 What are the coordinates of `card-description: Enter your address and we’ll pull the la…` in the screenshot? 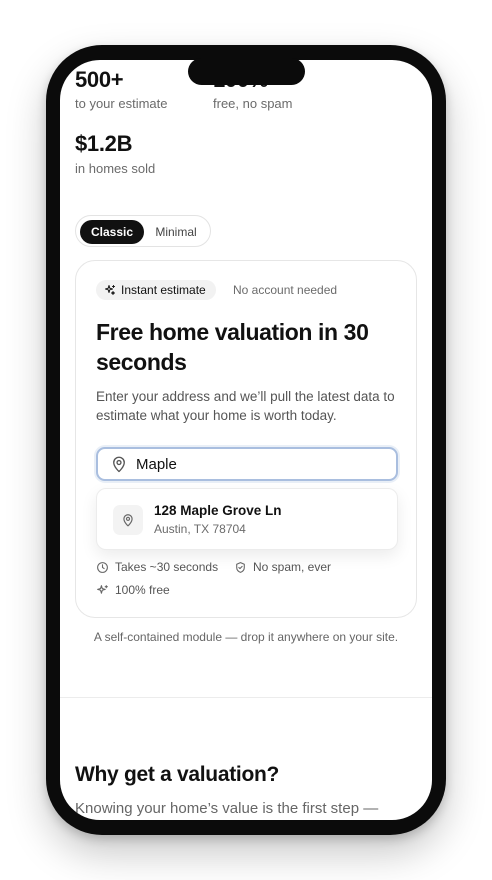 It's located at (245, 406).